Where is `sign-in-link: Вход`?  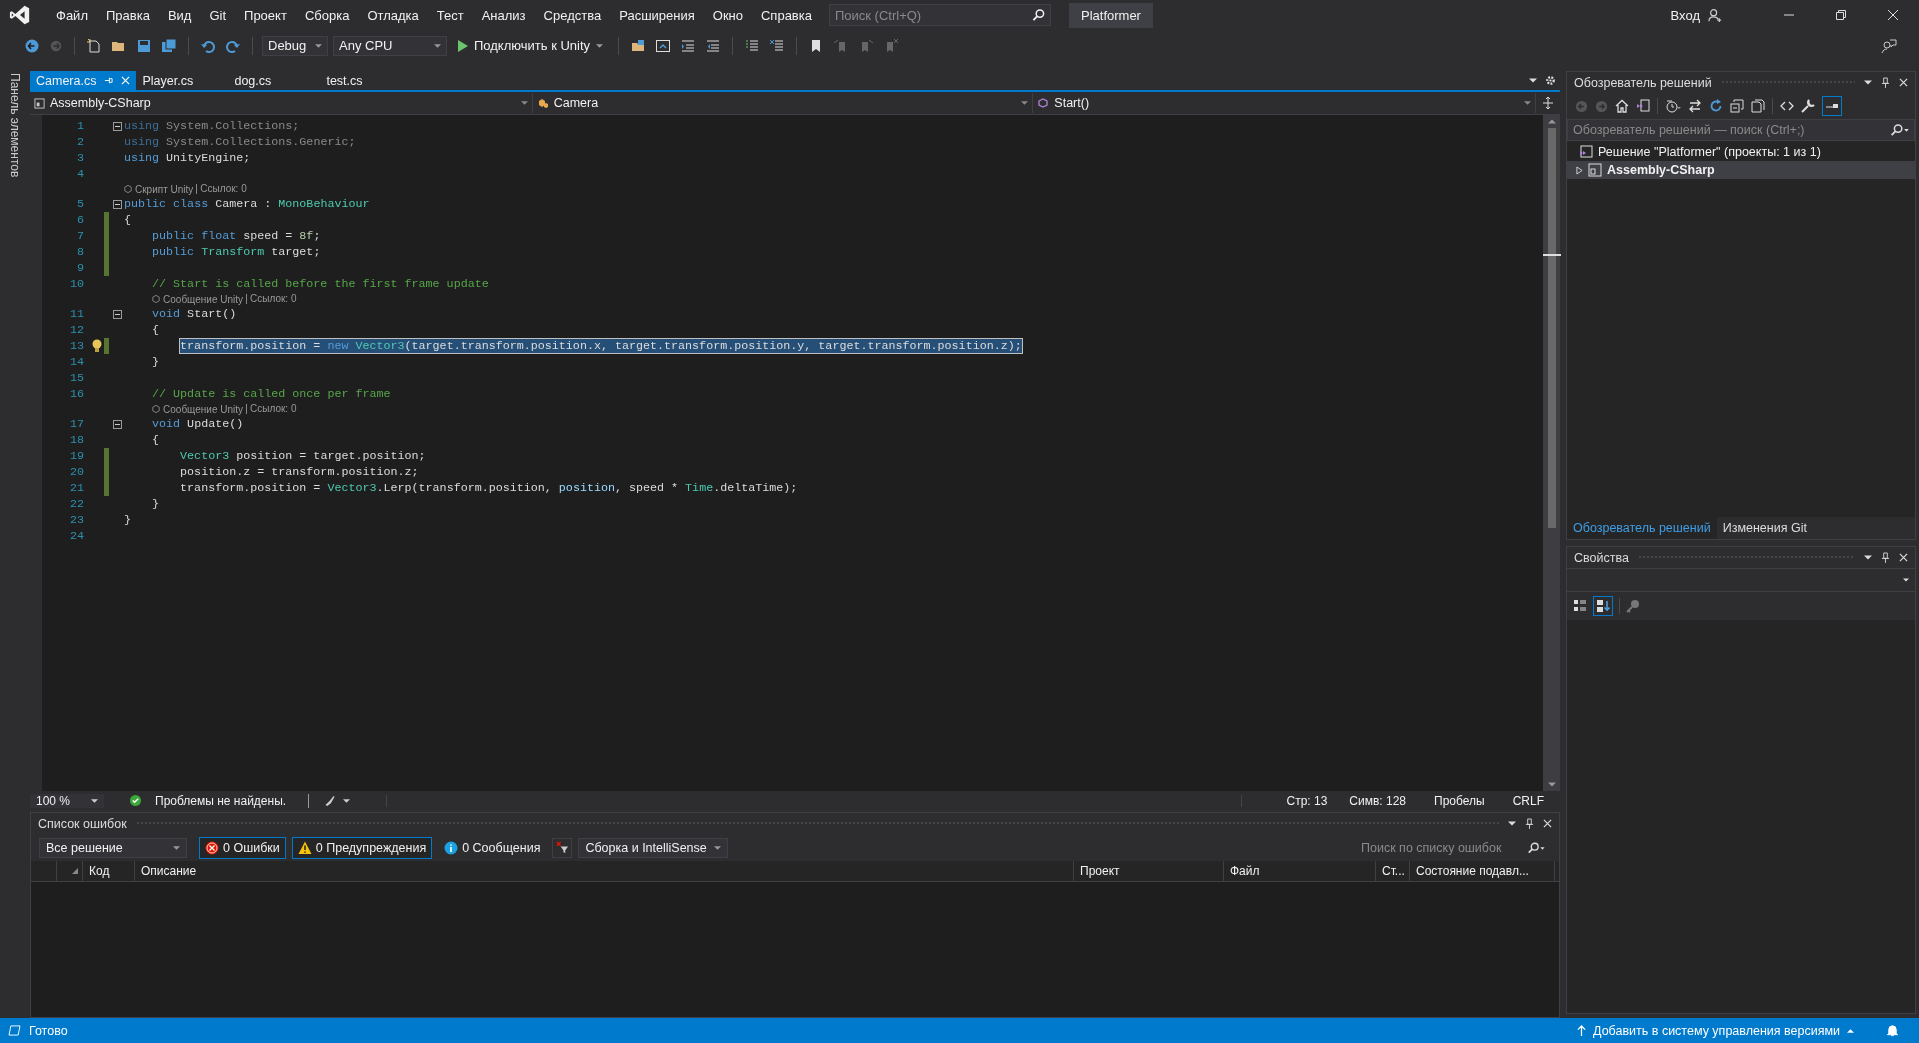 sign-in-link: Вход is located at coordinates (1685, 15).